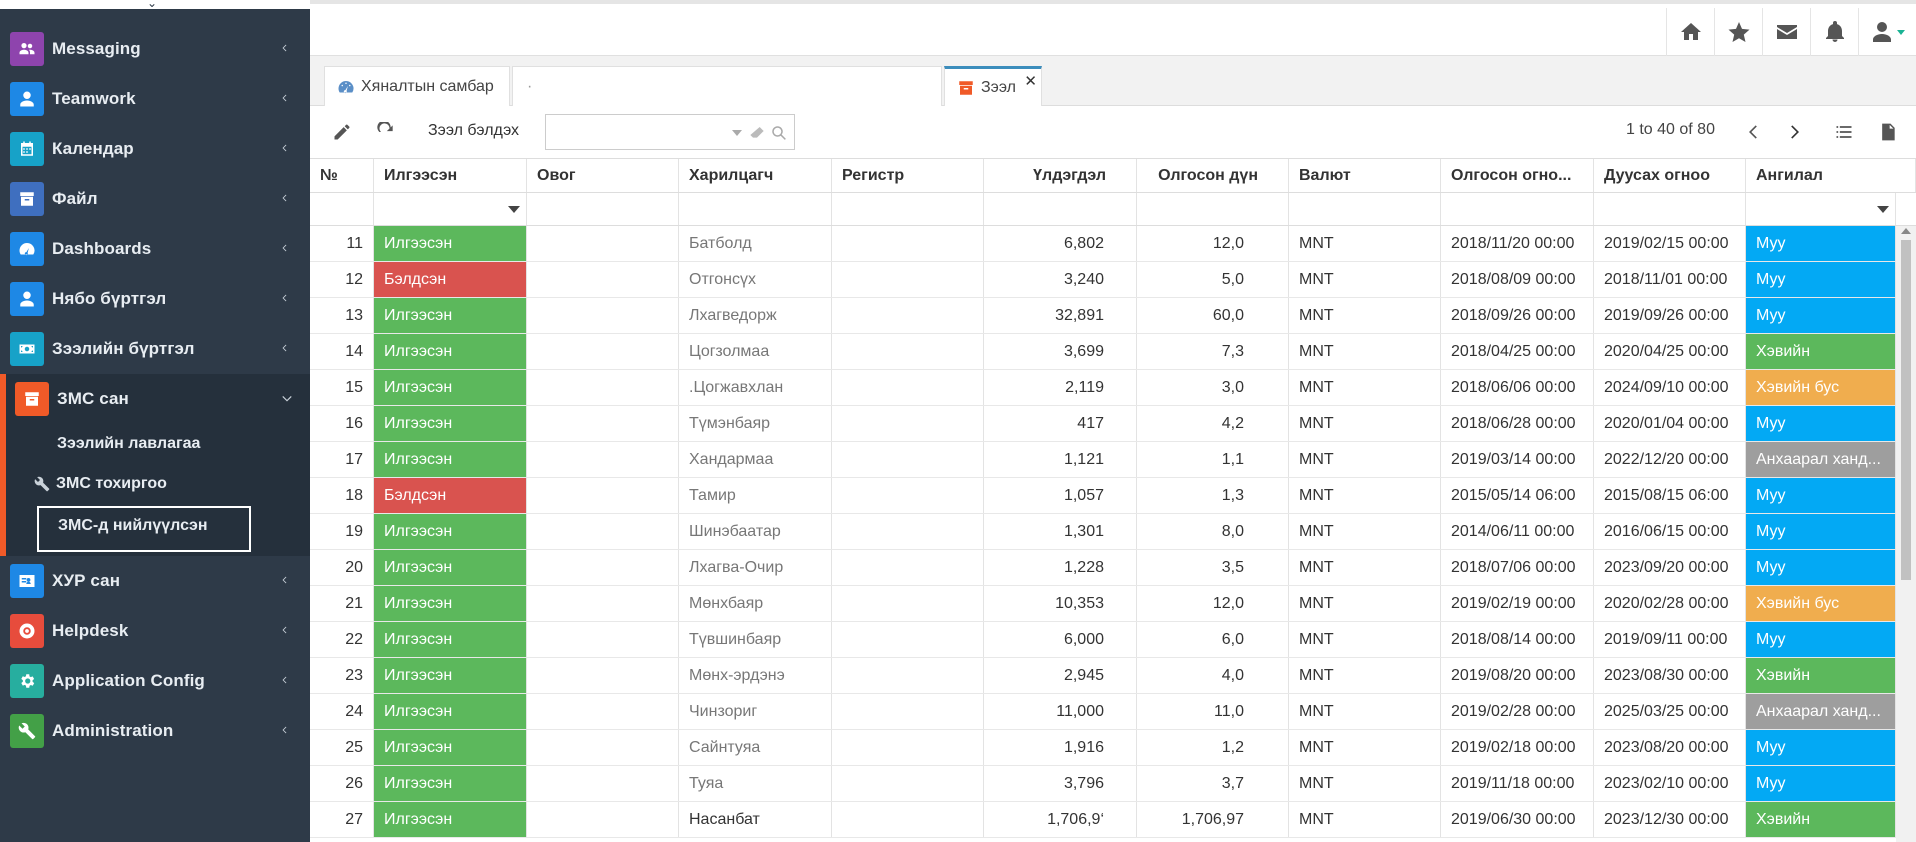 The width and height of the screenshot is (1916, 842). Describe the element at coordinates (450, 175) in the screenshot. I see `col-sent-header: Илгээсэн` at that location.